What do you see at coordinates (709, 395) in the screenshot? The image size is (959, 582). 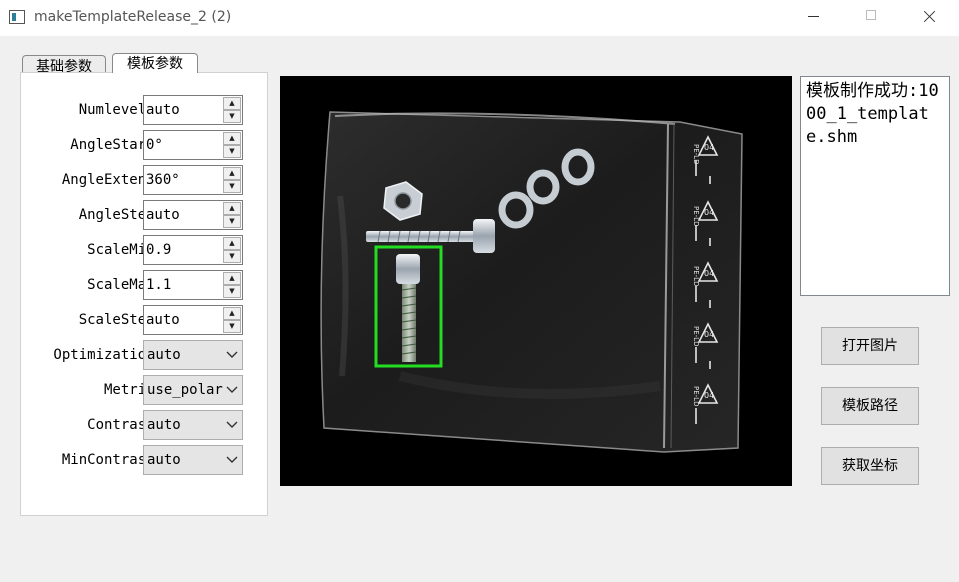 I see `recycle-code-5: 04` at bounding box center [709, 395].